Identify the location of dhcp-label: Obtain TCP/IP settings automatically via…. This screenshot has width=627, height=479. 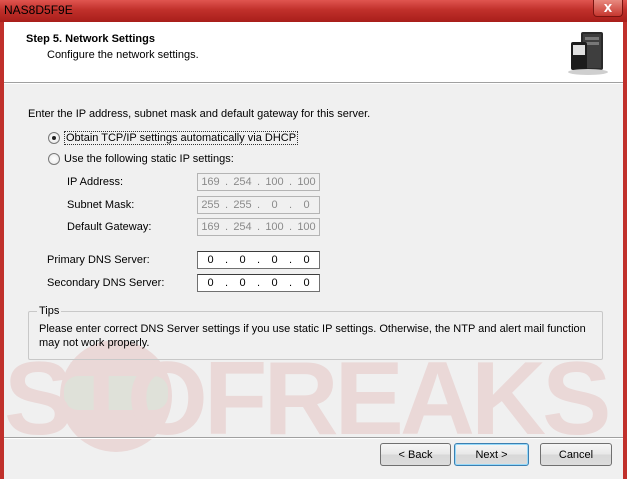
(181, 138).